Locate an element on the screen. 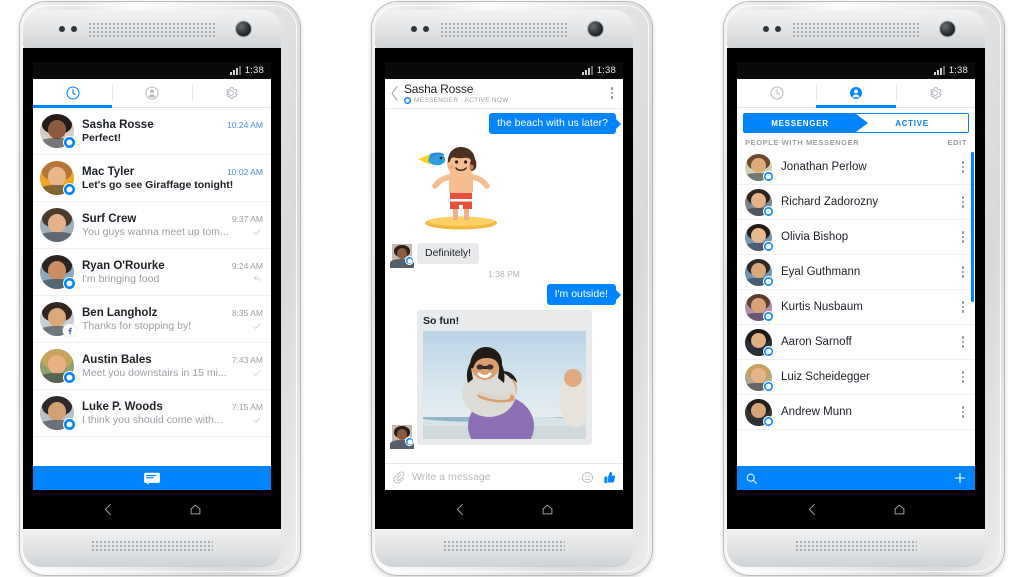 The image size is (1024, 577). segment-active: ACTIVE is located at coordinates (912, 123).